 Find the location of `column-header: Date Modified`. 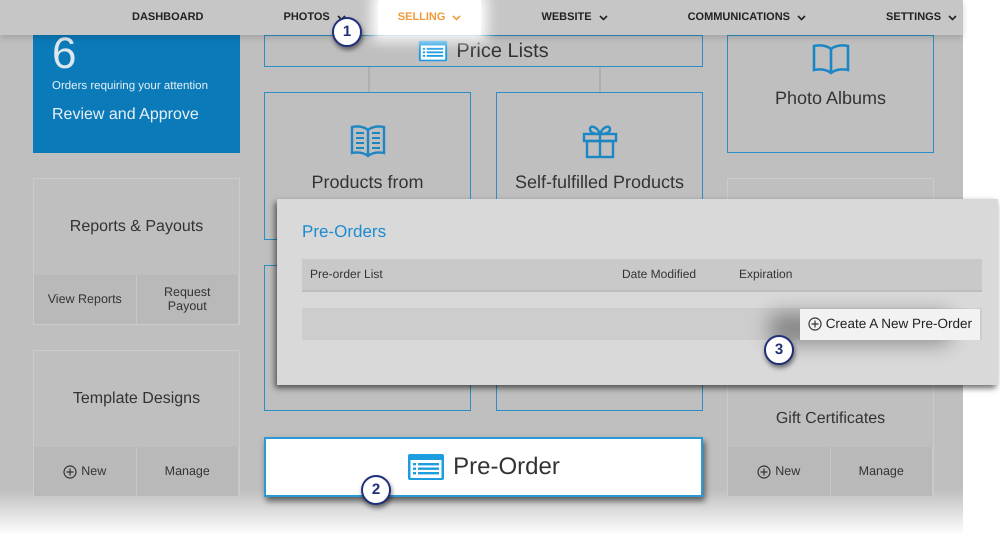

column-header: Date Modified is located at coordinates (660, 274).